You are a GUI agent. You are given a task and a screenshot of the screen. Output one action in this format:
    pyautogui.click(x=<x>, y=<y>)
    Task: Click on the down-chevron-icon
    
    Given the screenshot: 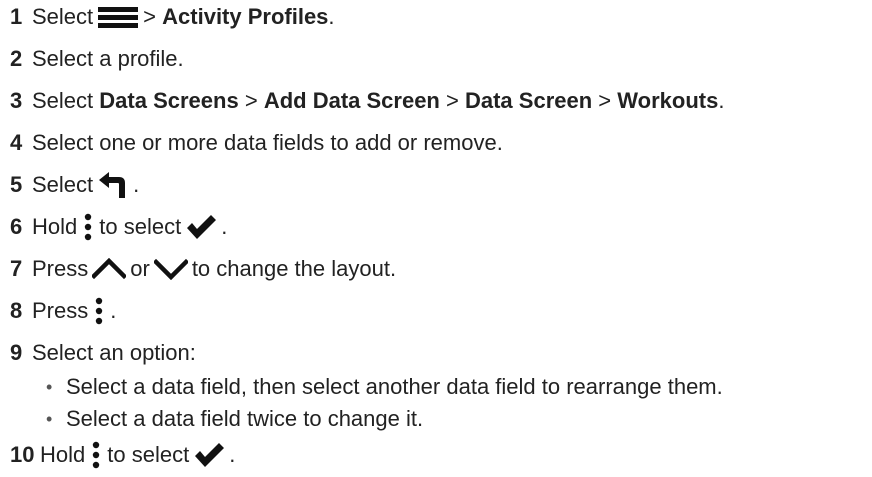 What is the action you would take?
    pyautogui.click(x=170, y=269)
    